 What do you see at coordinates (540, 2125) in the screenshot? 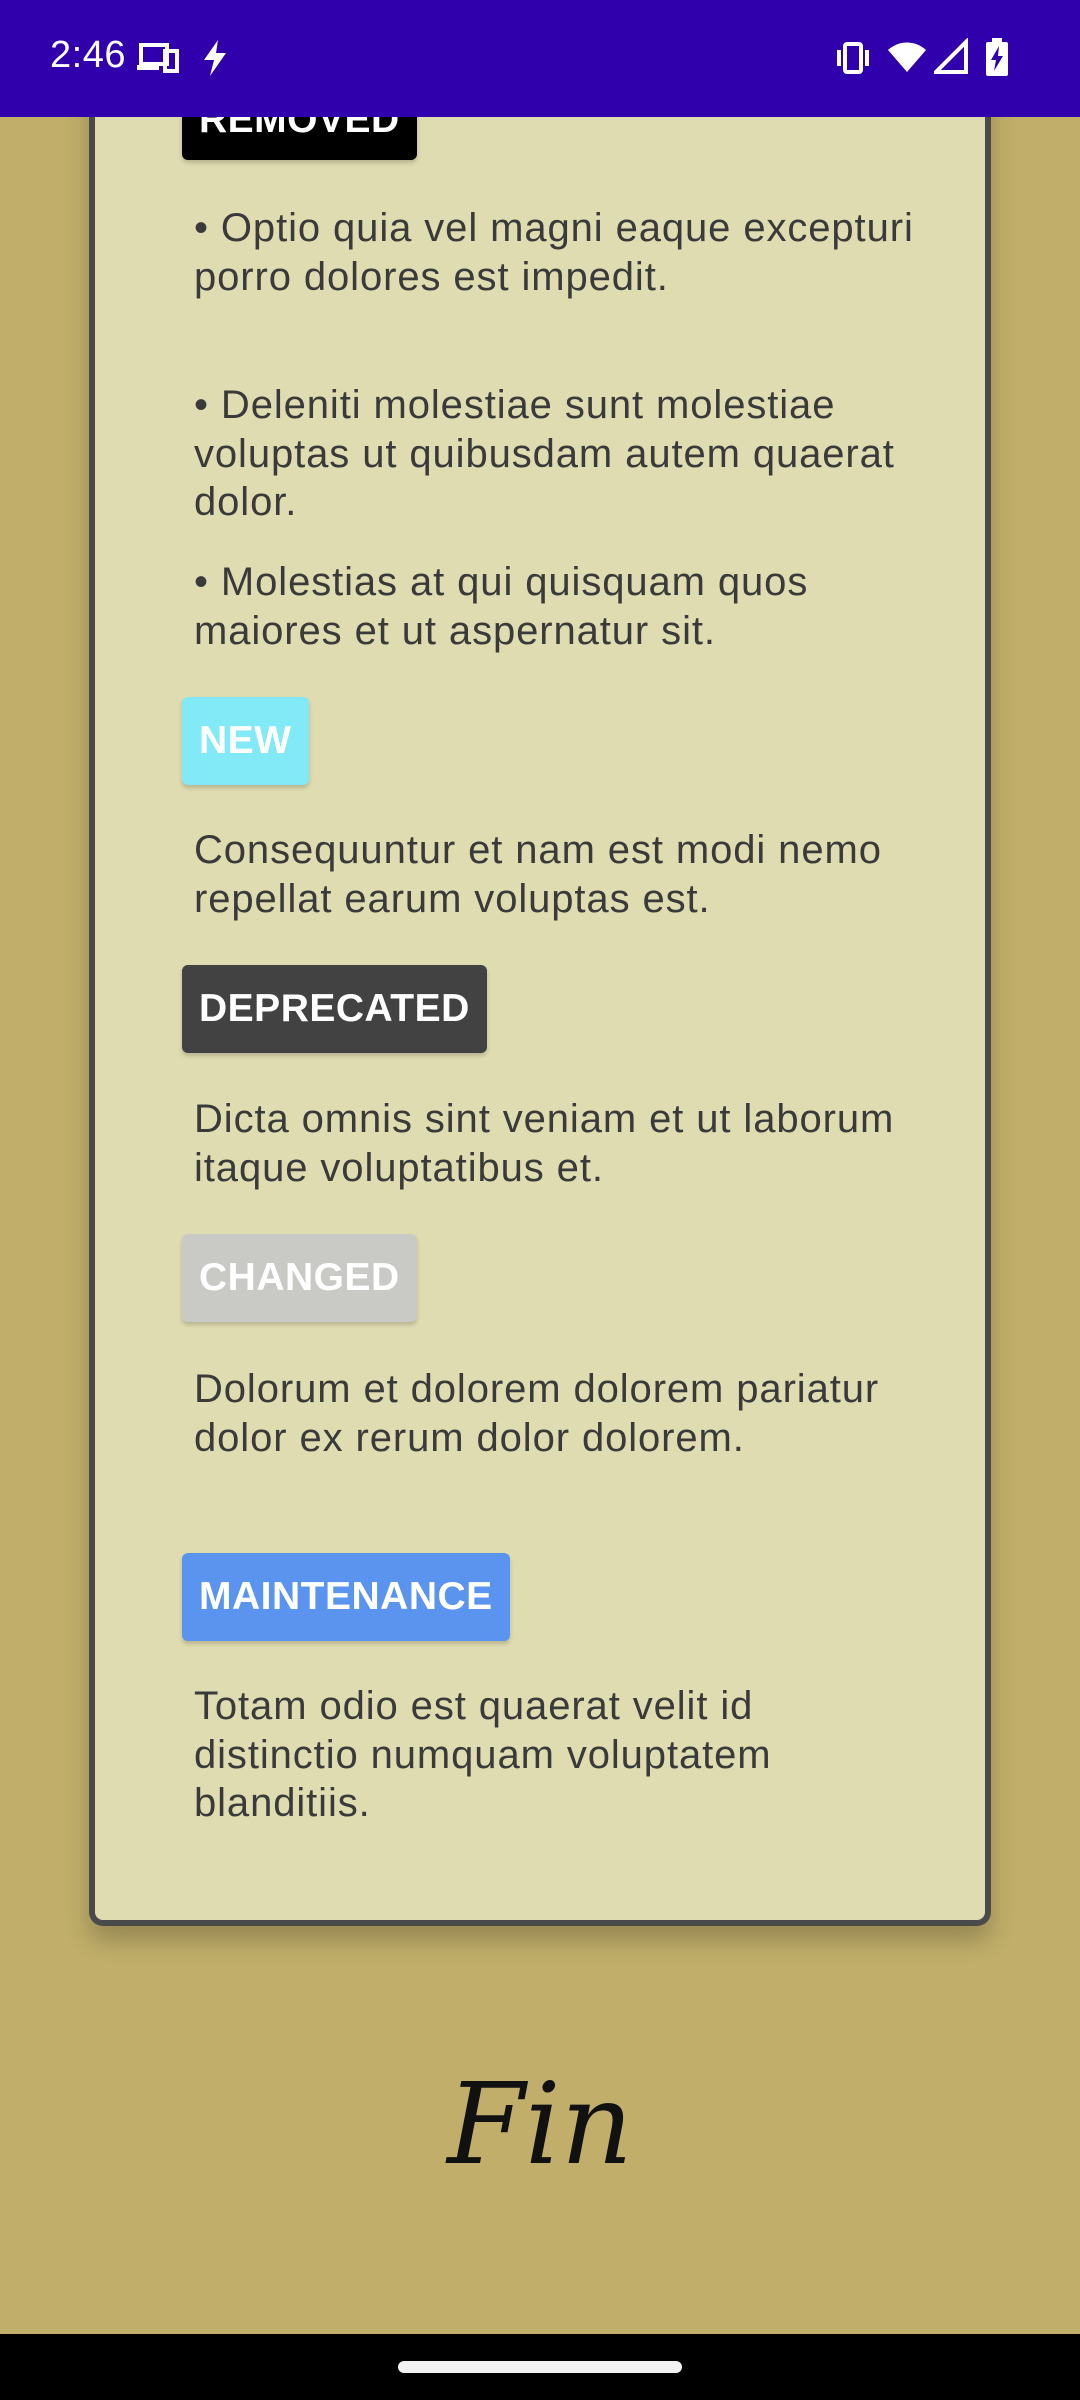
I see `fin-text: Fin` at bounding box center [540, 2125].